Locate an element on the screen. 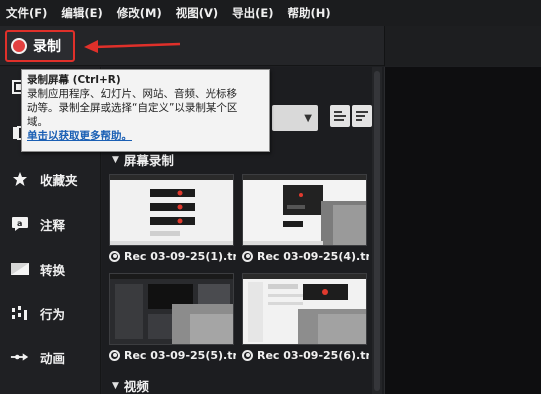  tooltip-help-link: 单击以获取更多帮助。 is located at coordinates (145, 136).